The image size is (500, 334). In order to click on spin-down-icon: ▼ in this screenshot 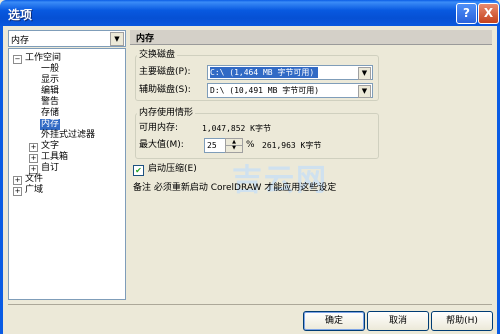, I will do `click(234, 148)`.